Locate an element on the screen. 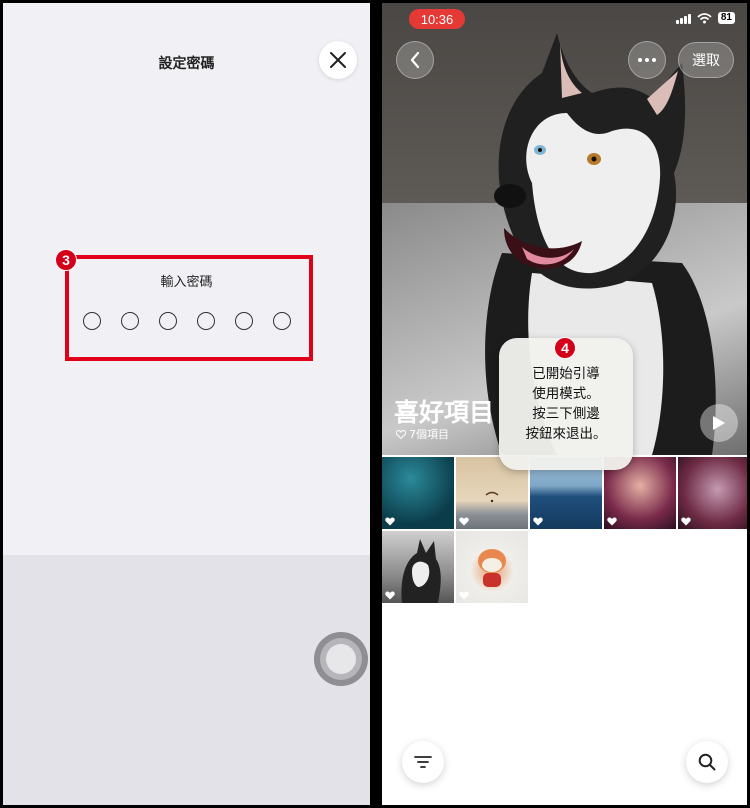  filter-button is located at coordinates (423, 762).